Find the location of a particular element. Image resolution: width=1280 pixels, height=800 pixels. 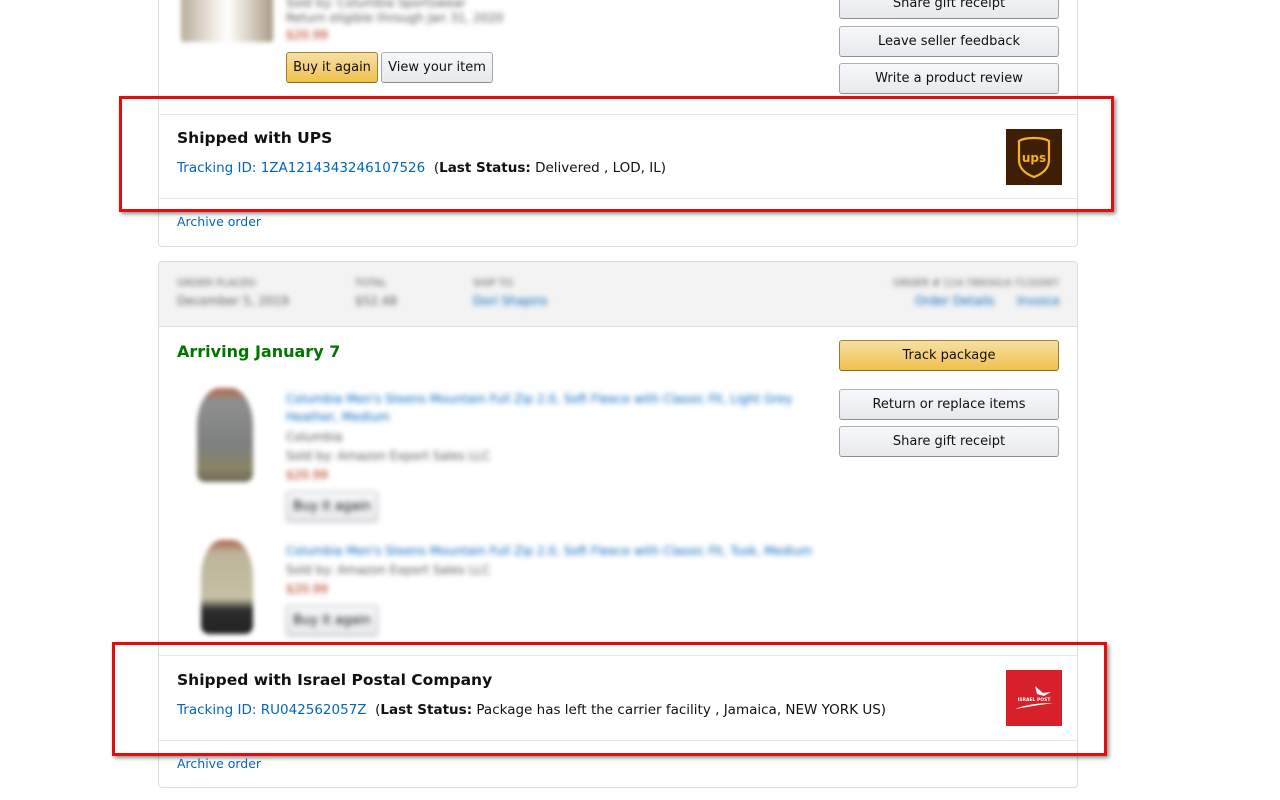

leave-seller-feedback-button: Leave seller feedback is located at coordinates (949, 41).